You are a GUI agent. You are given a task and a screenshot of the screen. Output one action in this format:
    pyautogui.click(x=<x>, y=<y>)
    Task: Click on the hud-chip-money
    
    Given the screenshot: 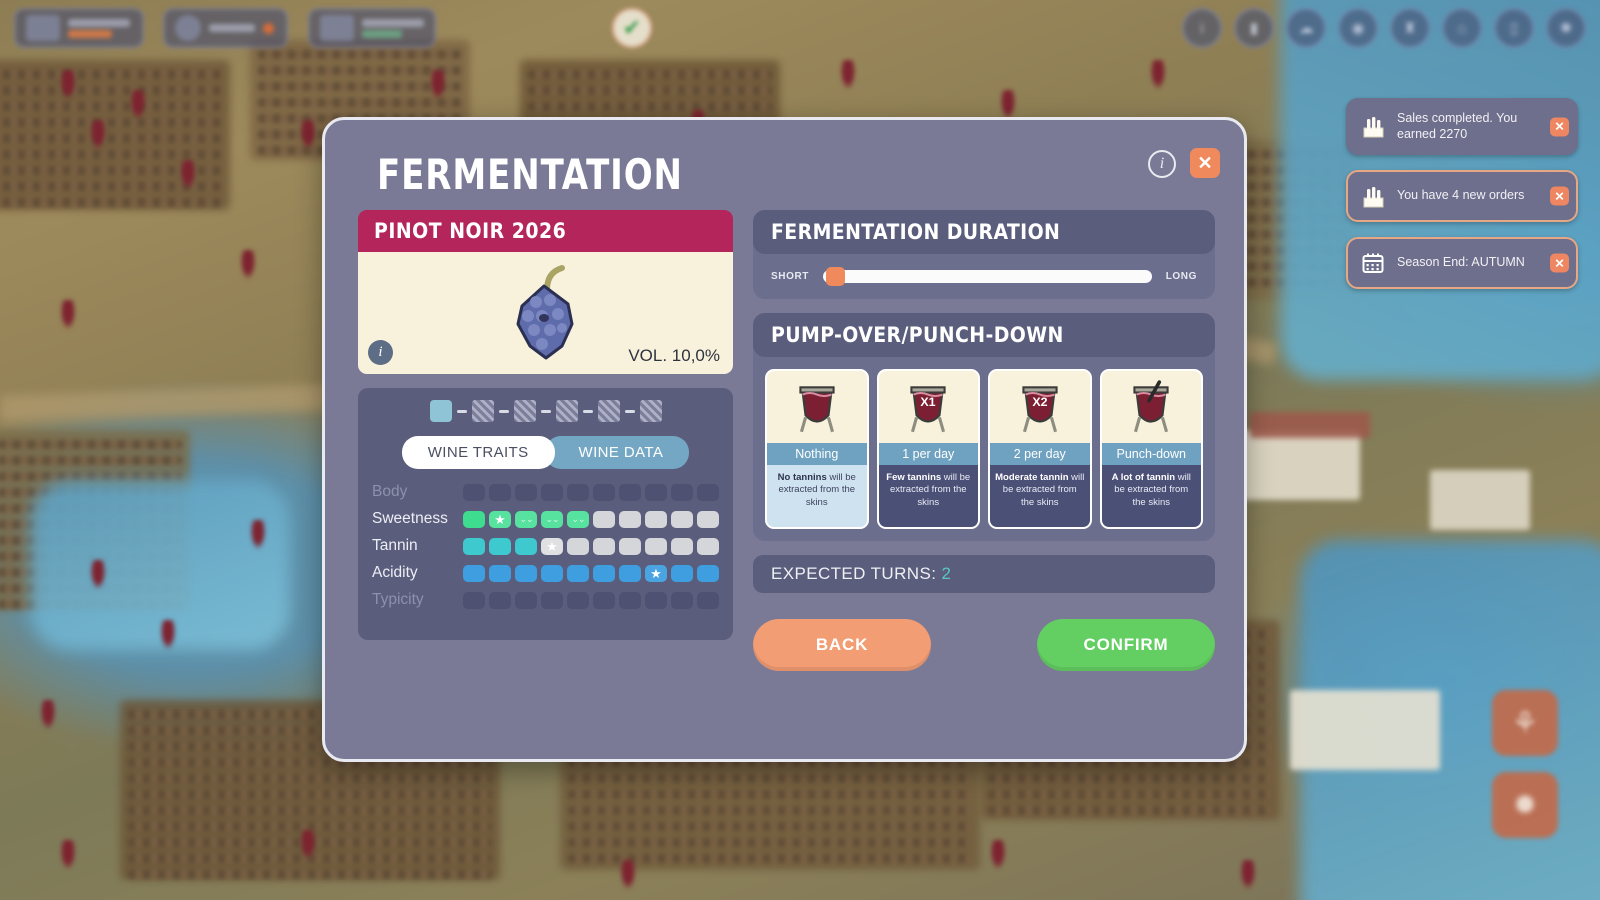 What is the action you would take?
    pyautogui.click(x=79, y=28)
    